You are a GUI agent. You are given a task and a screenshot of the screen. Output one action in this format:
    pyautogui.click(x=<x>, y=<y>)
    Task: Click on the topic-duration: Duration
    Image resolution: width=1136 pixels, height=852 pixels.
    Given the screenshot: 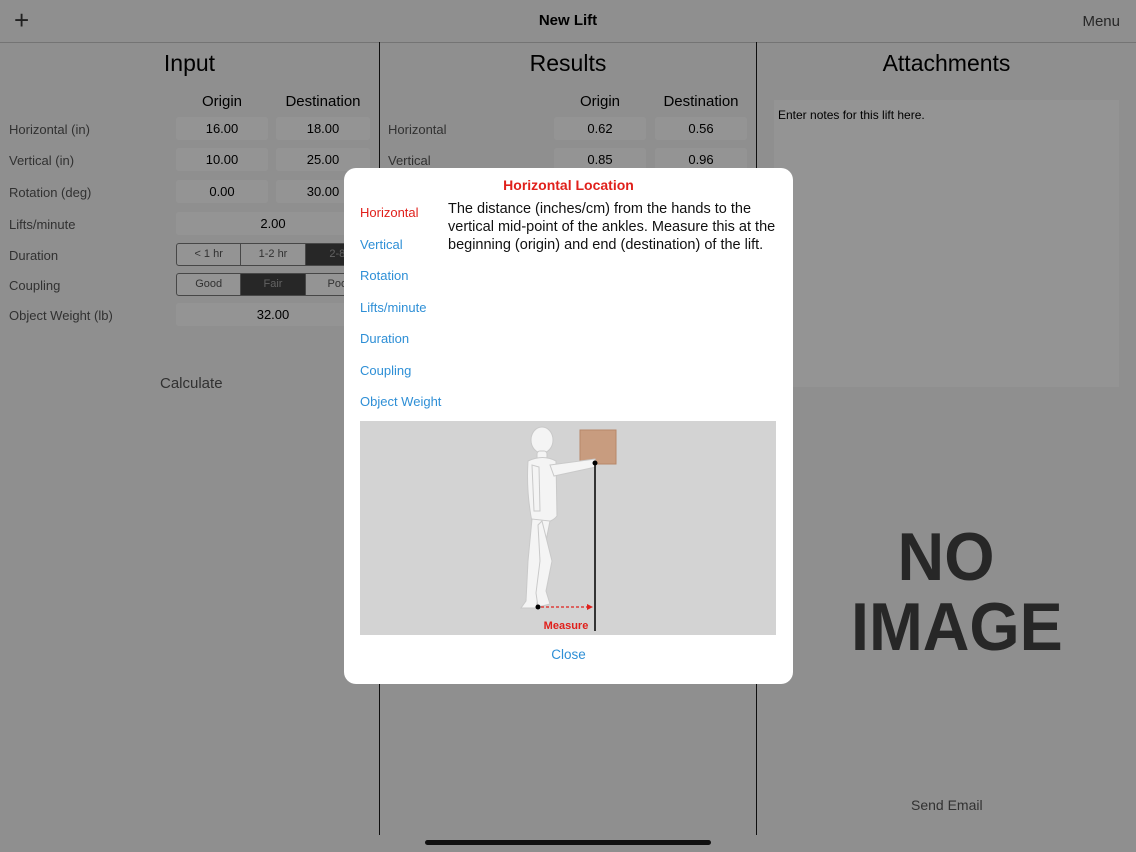 What is the action you would take?
    pyautogui.click(x=384, y=338)
    